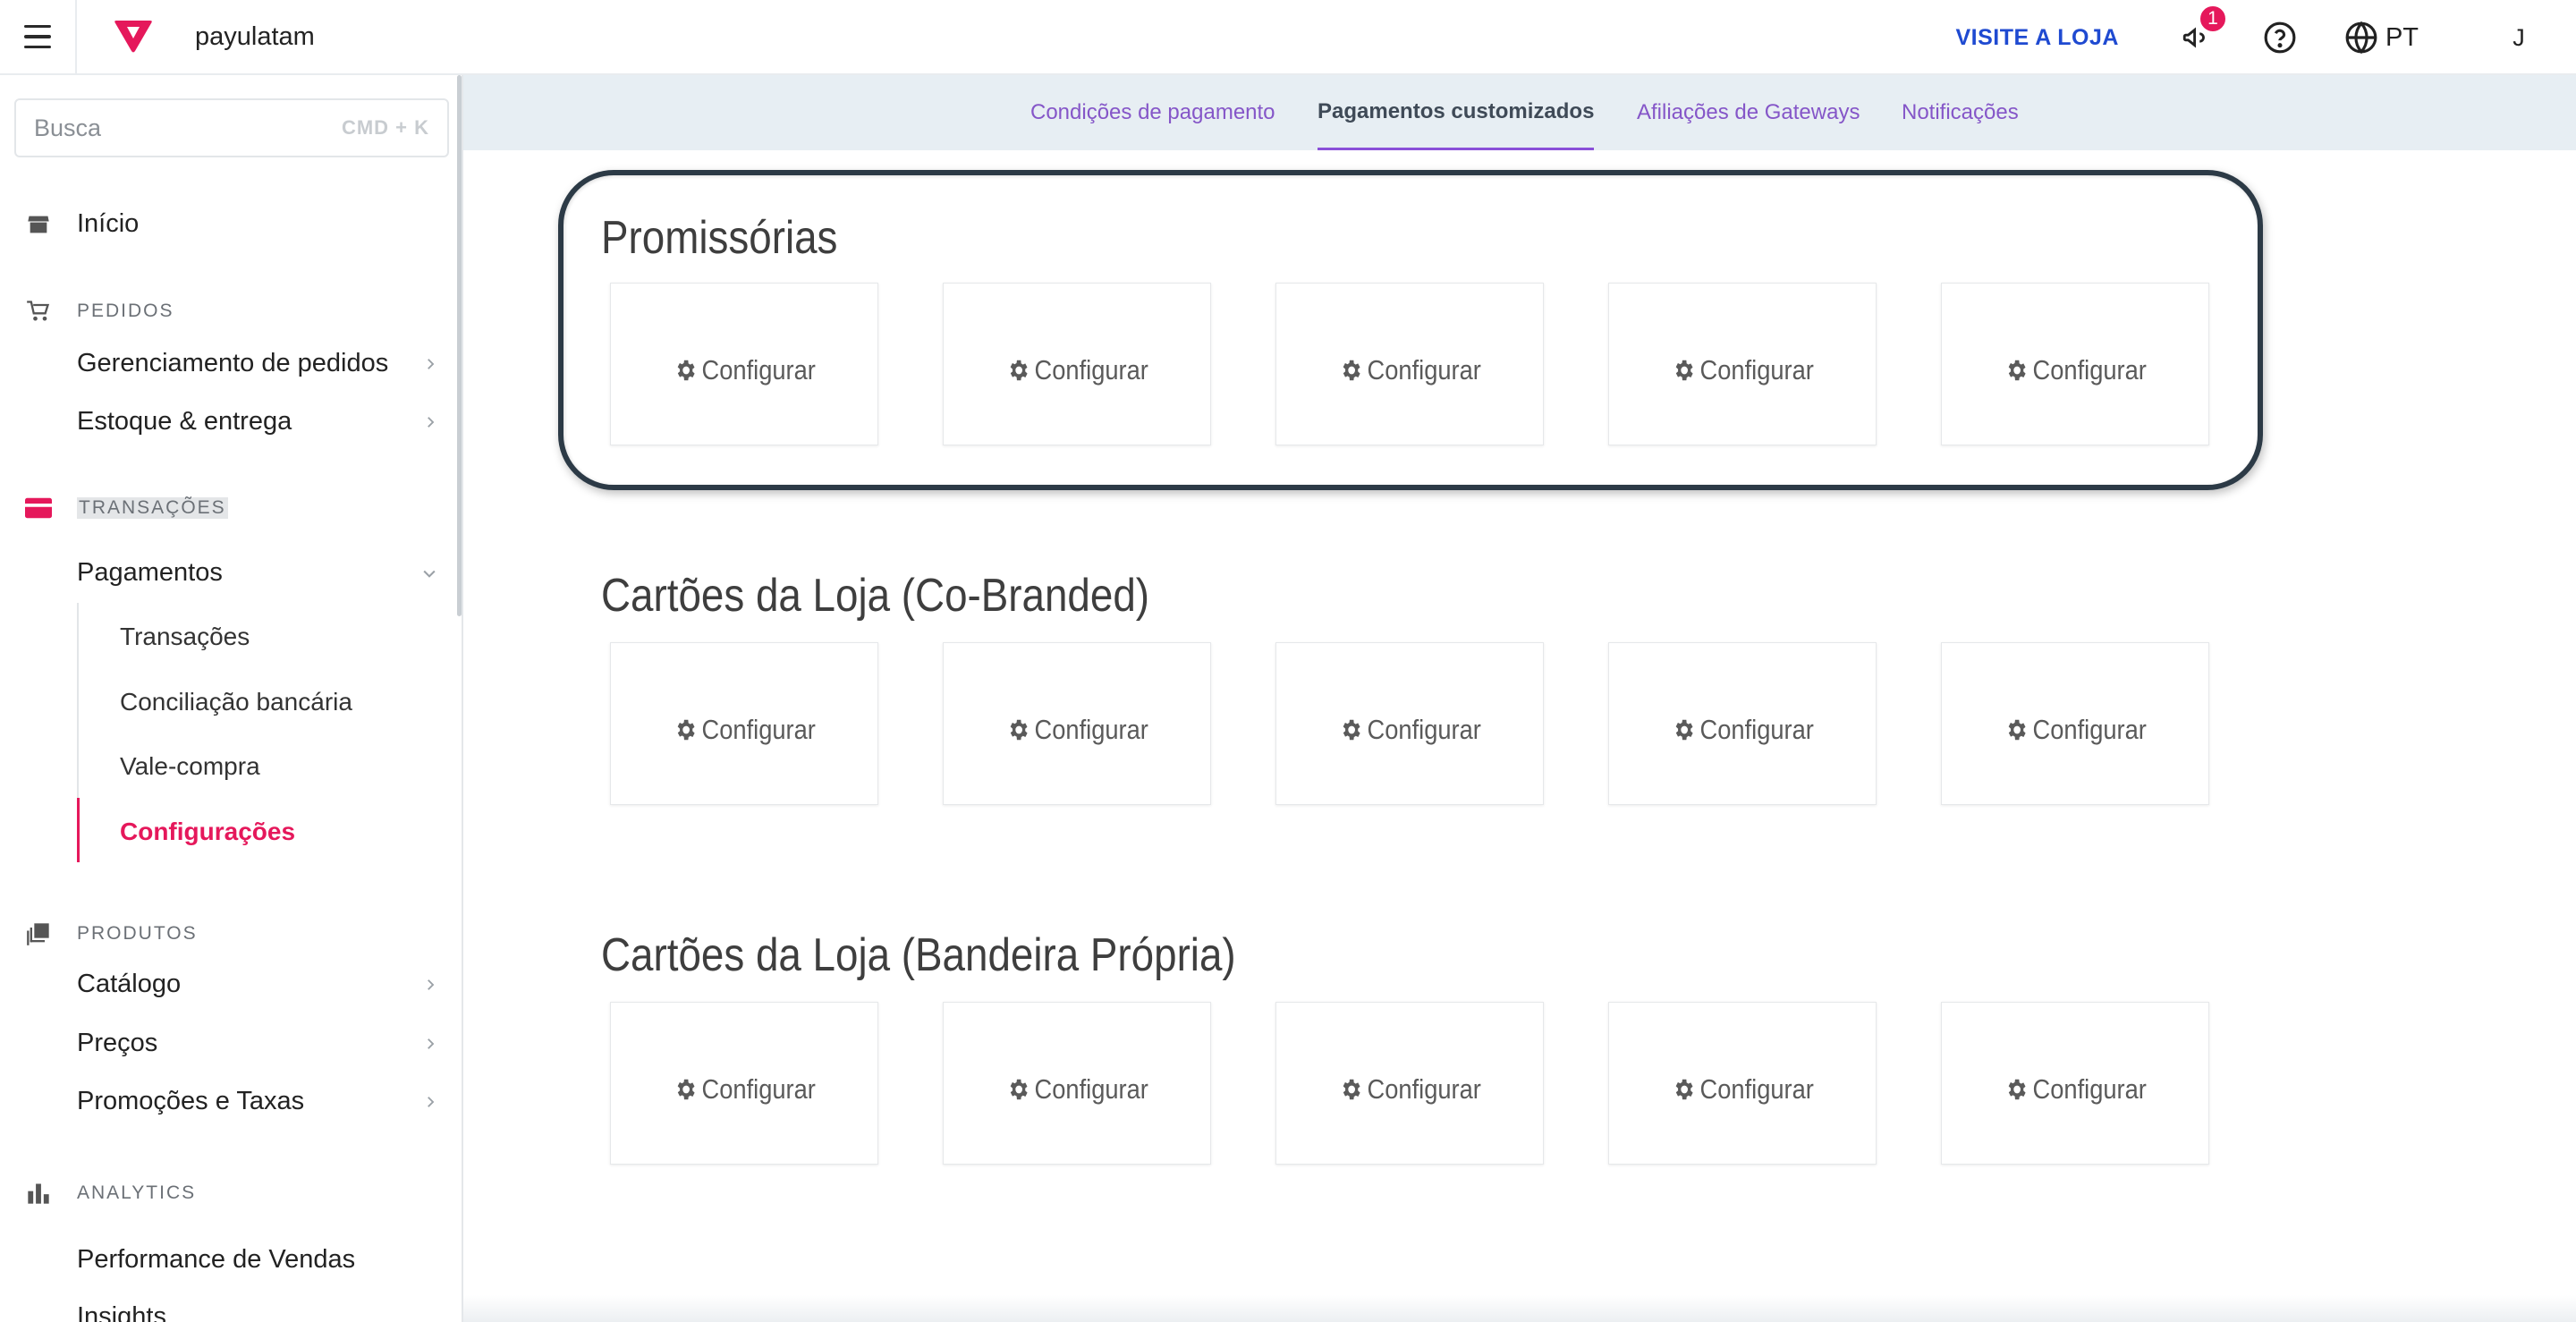 Image resolution: width=2576 pixels, height=1322 pixels. What do you see at coordinates (429, 574) in the screenshot?
I see `chevron-down-icon` at bounding box center [429, 574].